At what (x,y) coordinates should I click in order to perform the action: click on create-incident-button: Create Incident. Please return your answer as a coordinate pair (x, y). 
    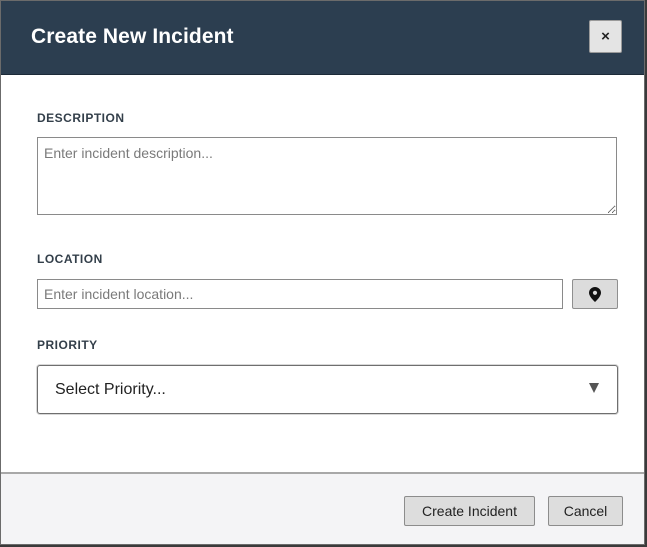
    Looking at the image, I should click on (469, 511).